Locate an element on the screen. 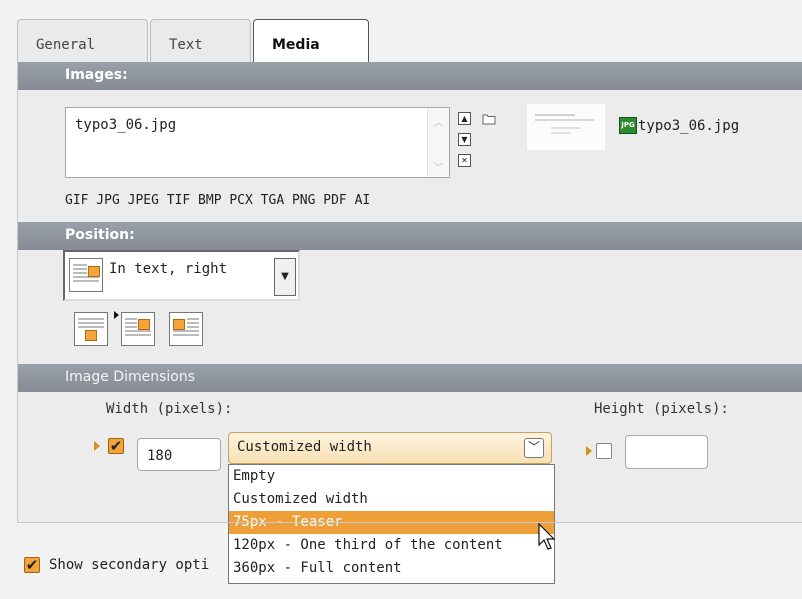  dimensions-section-title: Image Dimensions is located at coordinates (130, 377).